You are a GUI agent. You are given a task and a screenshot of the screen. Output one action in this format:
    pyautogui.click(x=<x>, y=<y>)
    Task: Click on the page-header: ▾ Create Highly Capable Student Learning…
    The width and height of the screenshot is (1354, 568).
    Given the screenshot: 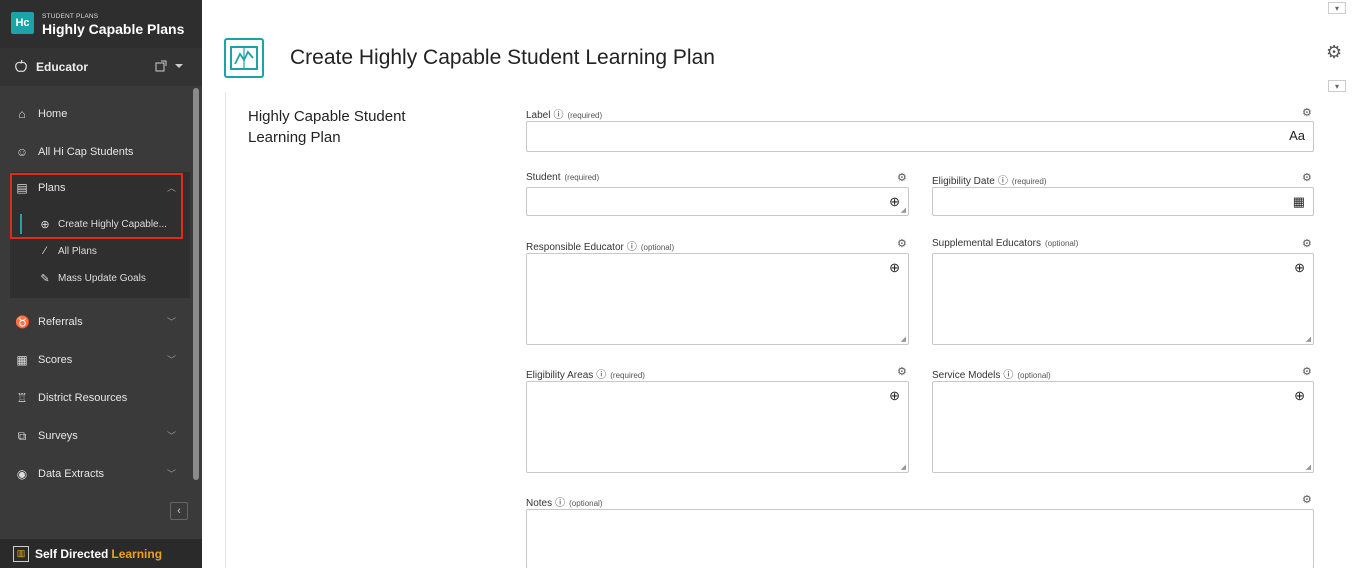 What is the action you would take?
    pyautogui.click(x=778, y=46)
    